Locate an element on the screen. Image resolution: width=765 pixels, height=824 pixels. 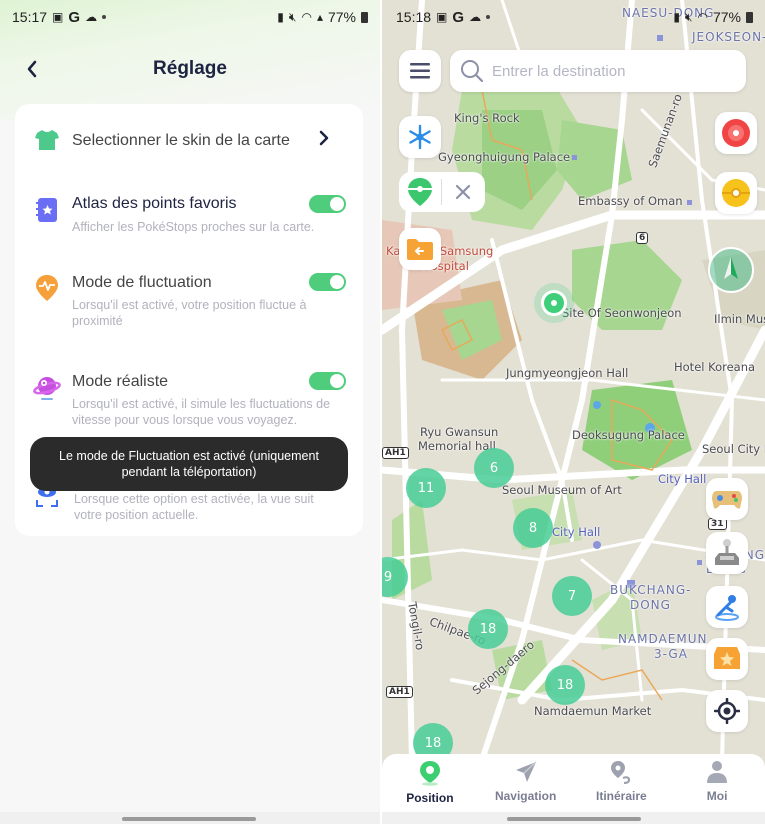
compass-icon is located at coordinates (731, 270).